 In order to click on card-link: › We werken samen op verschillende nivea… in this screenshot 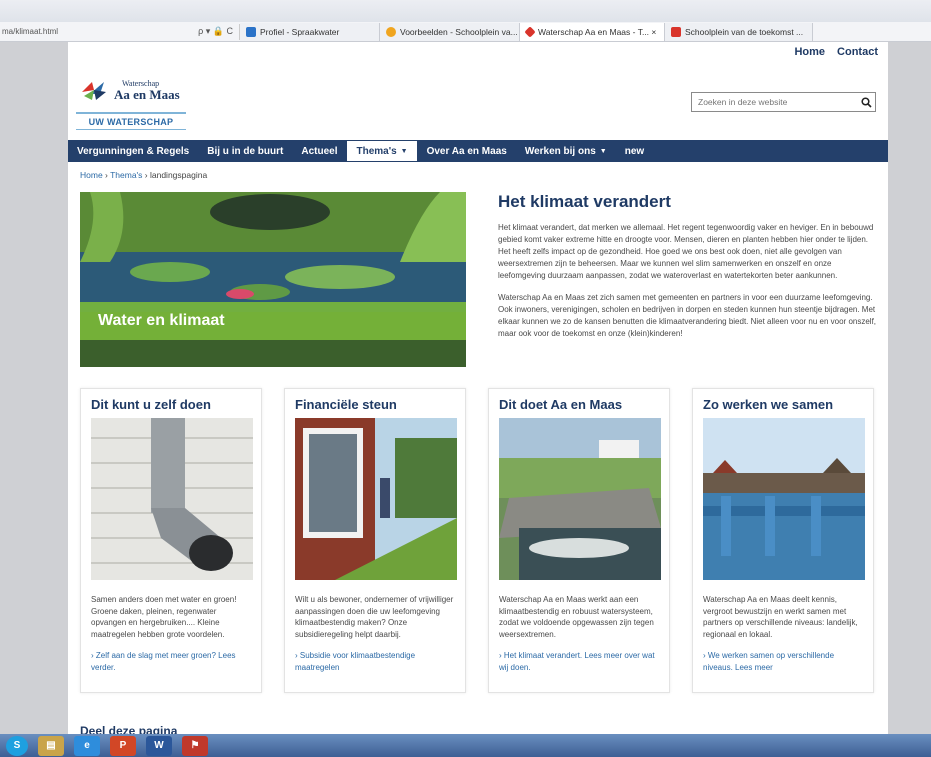, I will do `click(783, 661)`.